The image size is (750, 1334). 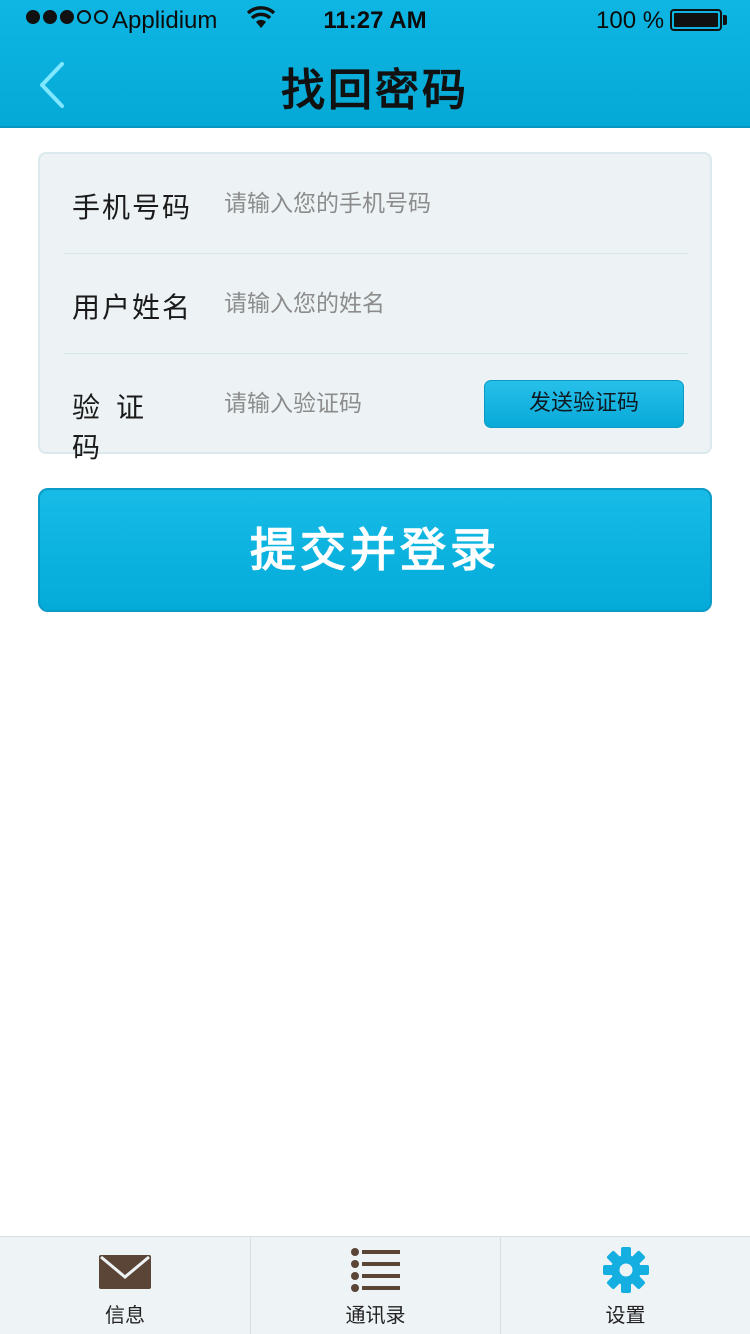 I want to click on tab-settings: 设置, so click(x=625, y=1285).